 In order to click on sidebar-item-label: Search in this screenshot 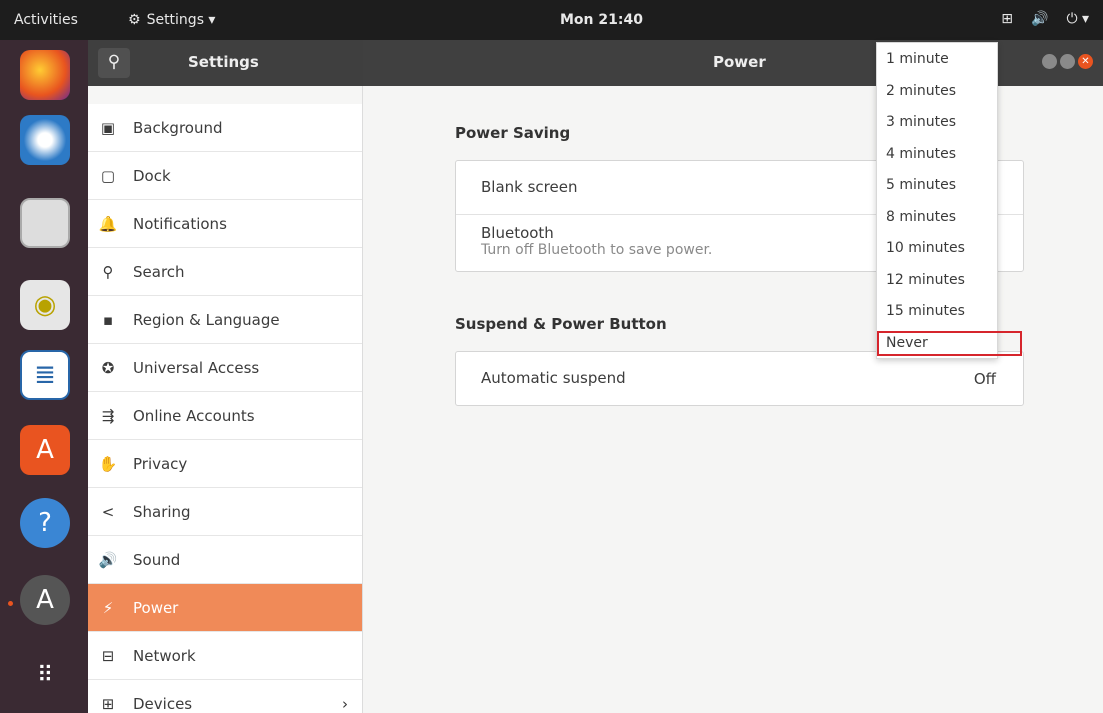, I will do `click(159, 271)`.